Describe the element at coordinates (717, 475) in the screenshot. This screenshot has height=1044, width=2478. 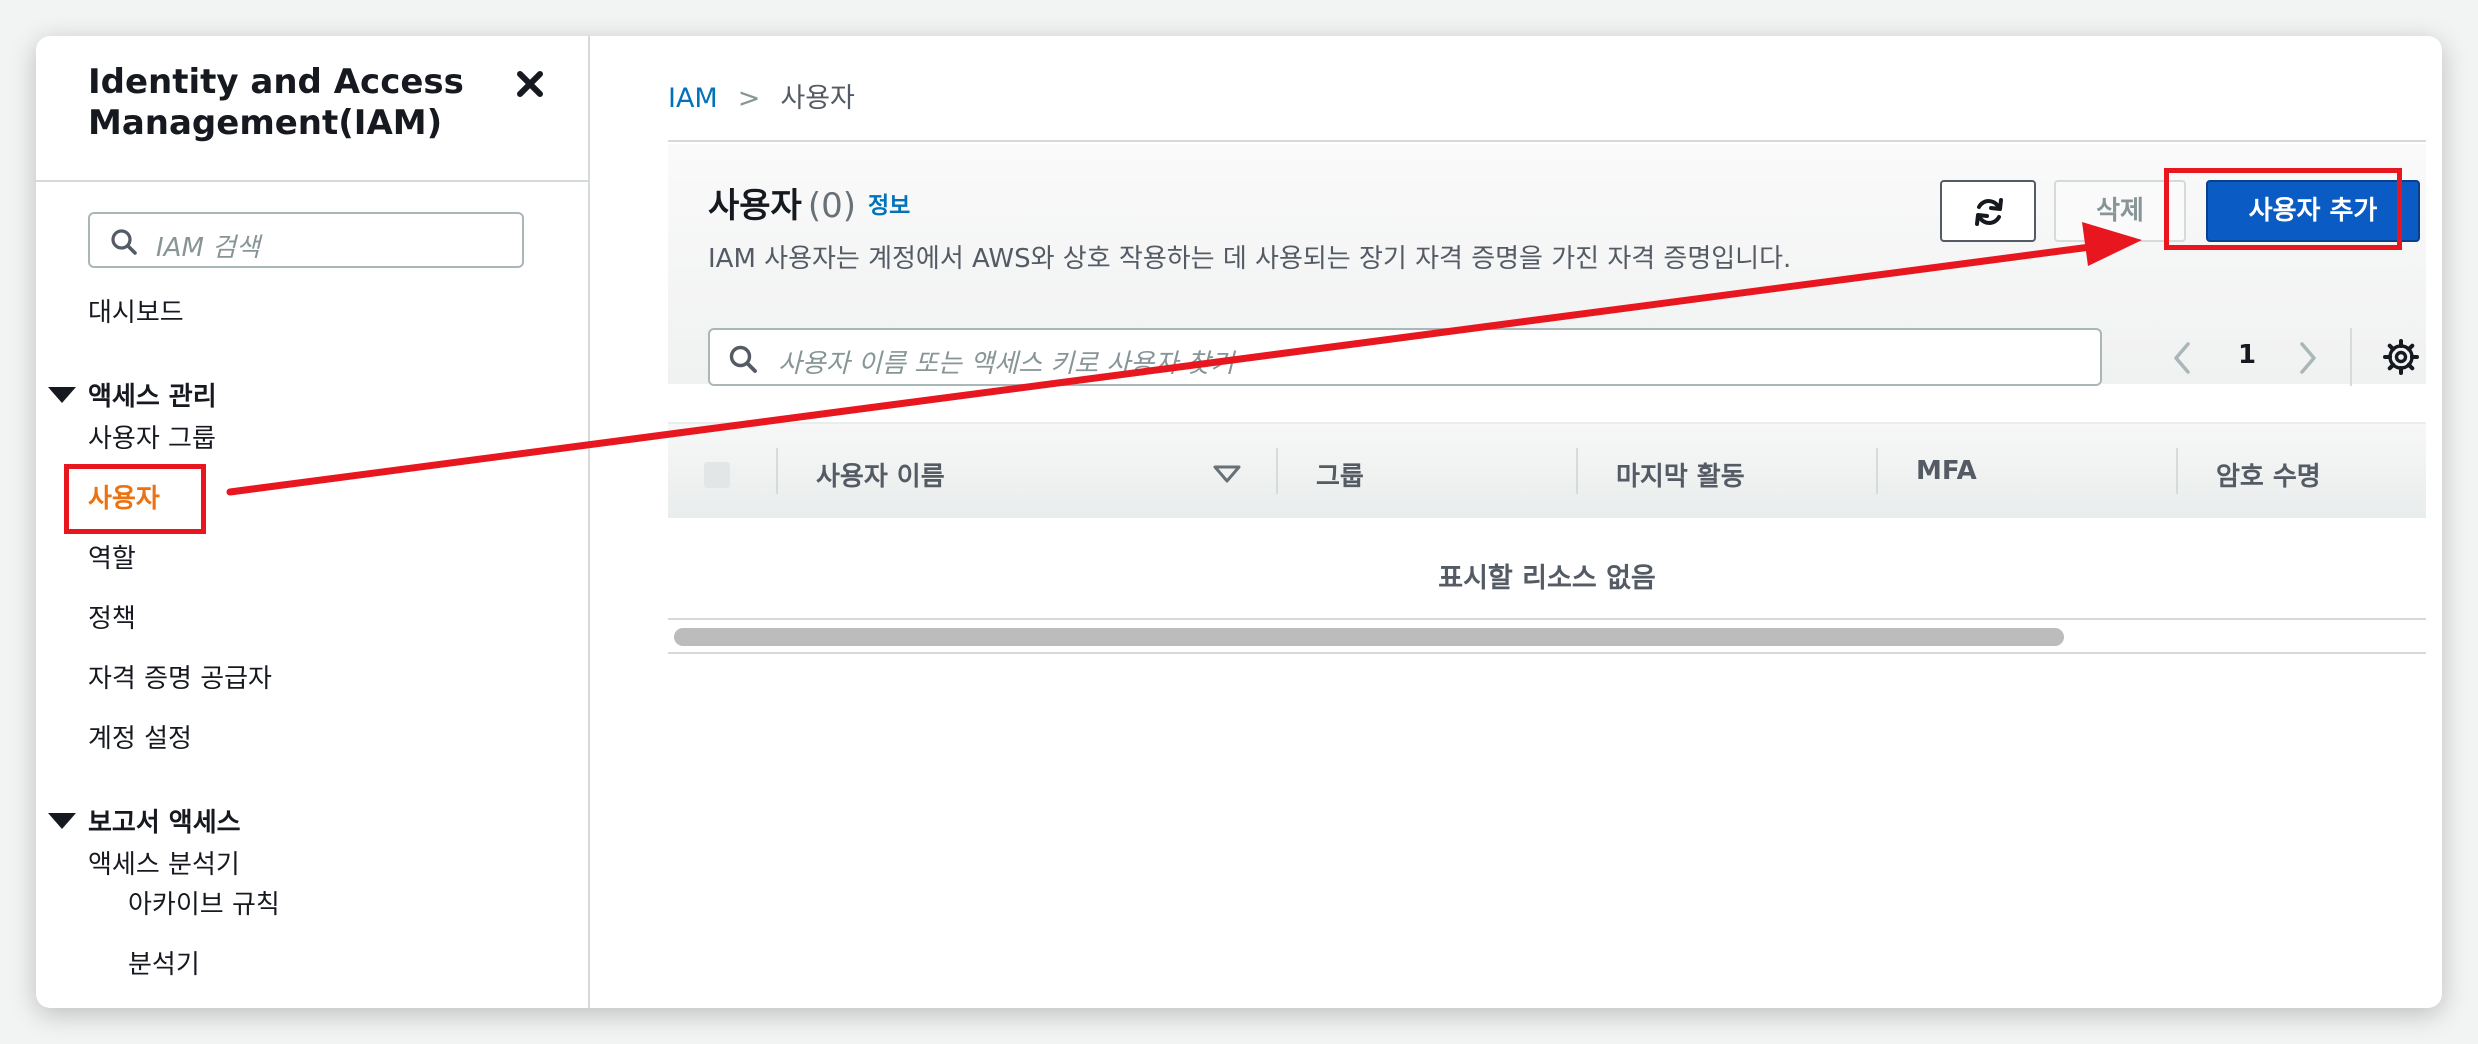
I see `select-all-checkbox` at that location.